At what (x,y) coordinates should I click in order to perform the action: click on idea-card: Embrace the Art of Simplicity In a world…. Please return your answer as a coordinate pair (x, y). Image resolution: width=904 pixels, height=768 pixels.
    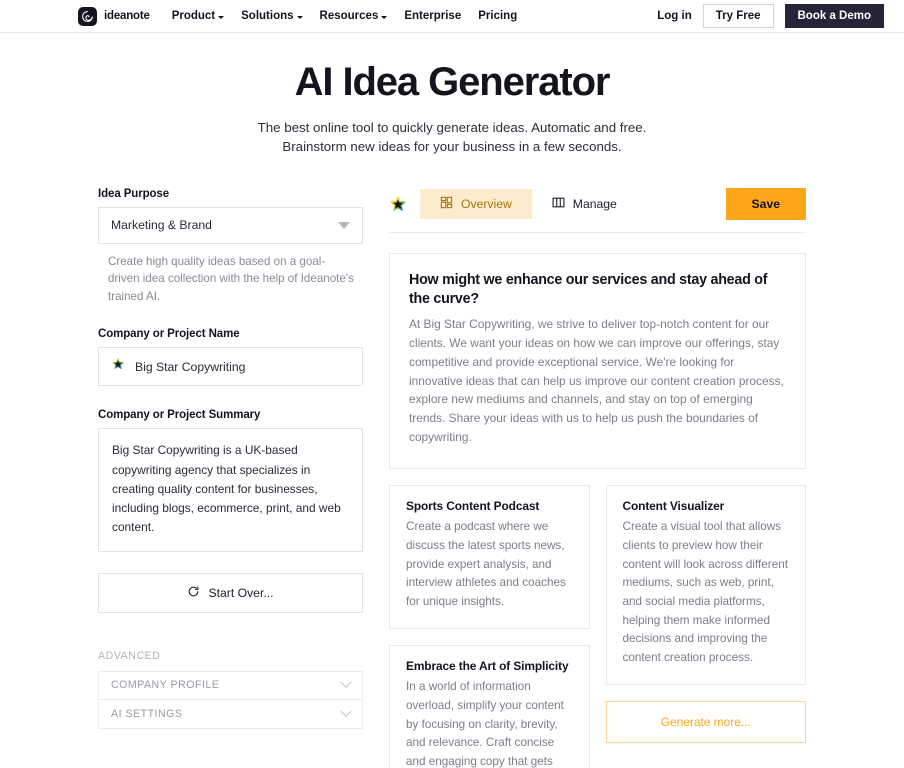
    Looking at the image, I should click on (489, 706).